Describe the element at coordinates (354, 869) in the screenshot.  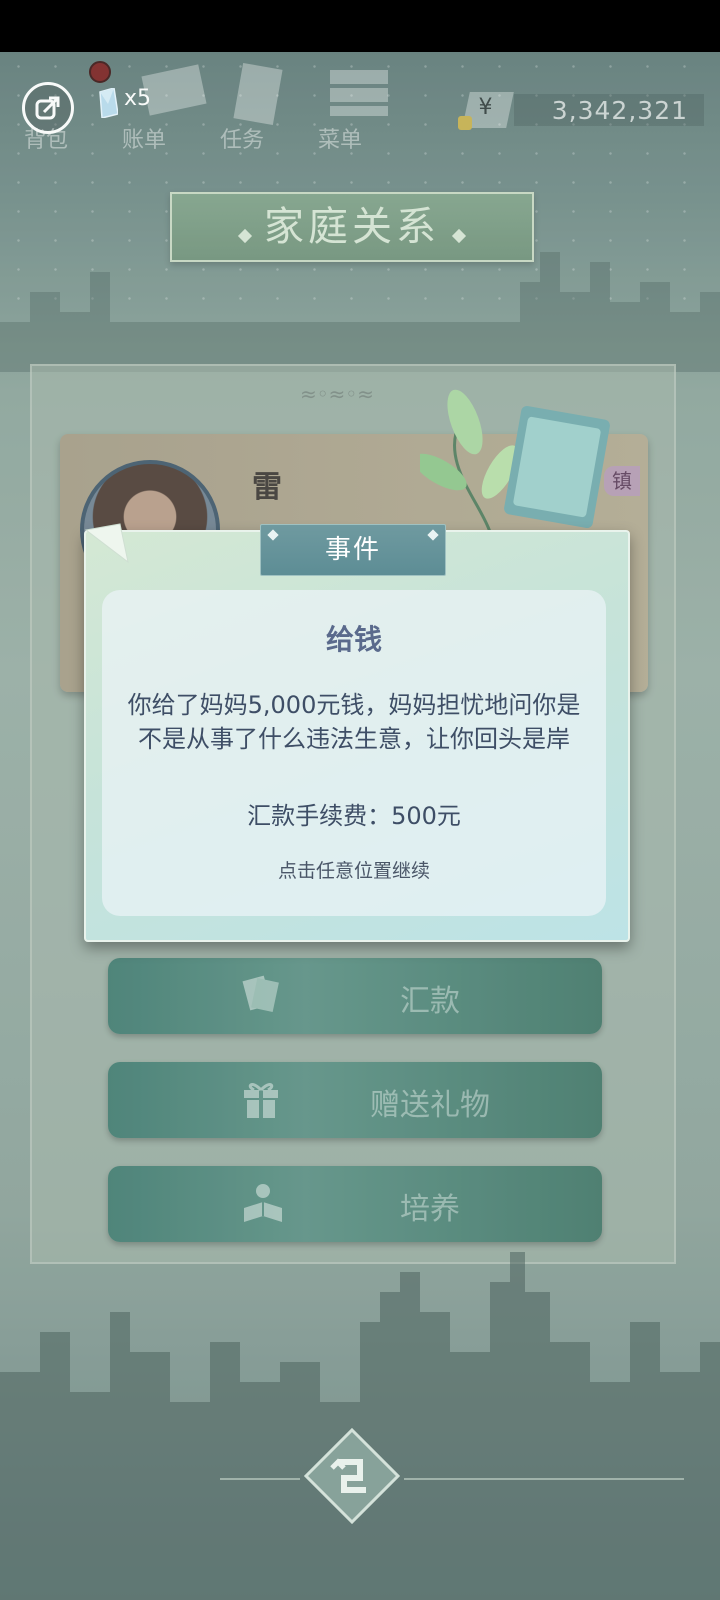
I see `continue-hint: 点击任意位置继续` at that location.